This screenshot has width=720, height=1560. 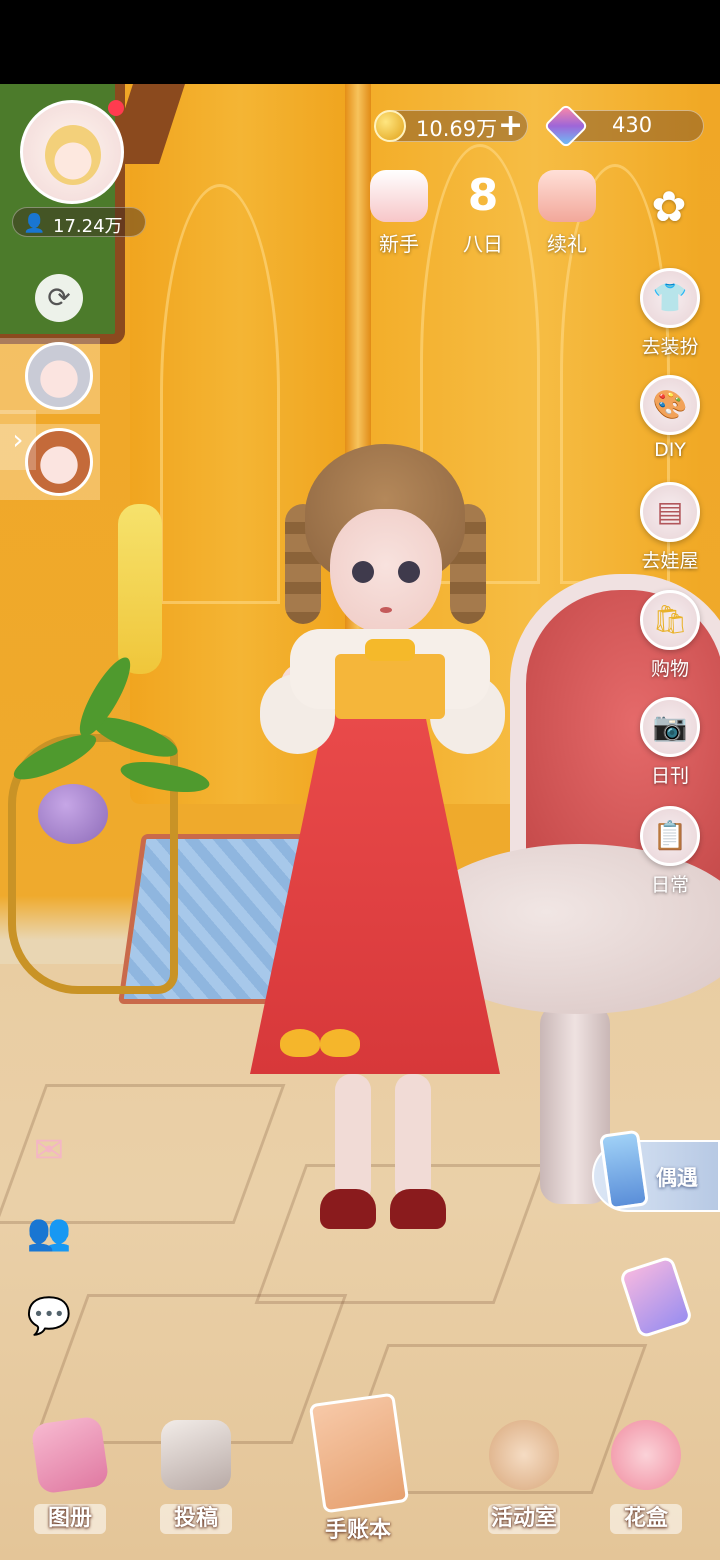 What do you see at coordinates (483, 195) in the screenshot?
I see `eight-day-icon: 8` at bounding box center [483, 195].